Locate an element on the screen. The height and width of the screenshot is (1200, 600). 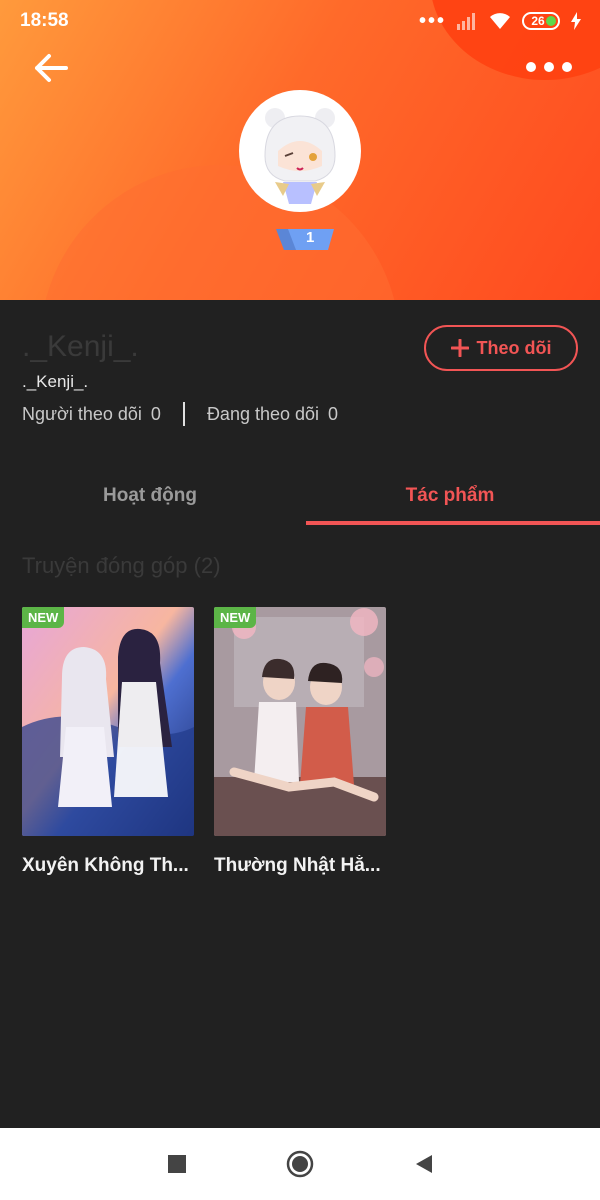
back-button is located at coordinates (51, 68).